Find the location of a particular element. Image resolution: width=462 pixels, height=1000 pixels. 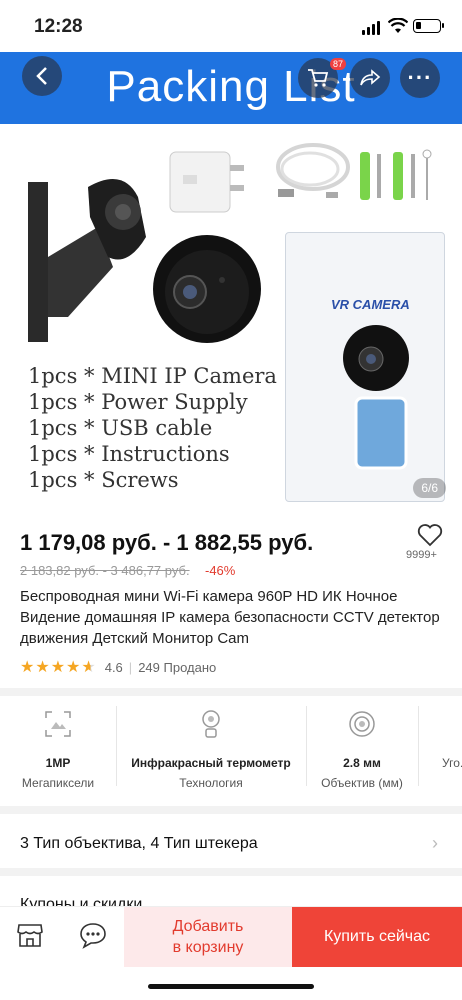

status-time: 12:28 is located at coordinates (58, 26).